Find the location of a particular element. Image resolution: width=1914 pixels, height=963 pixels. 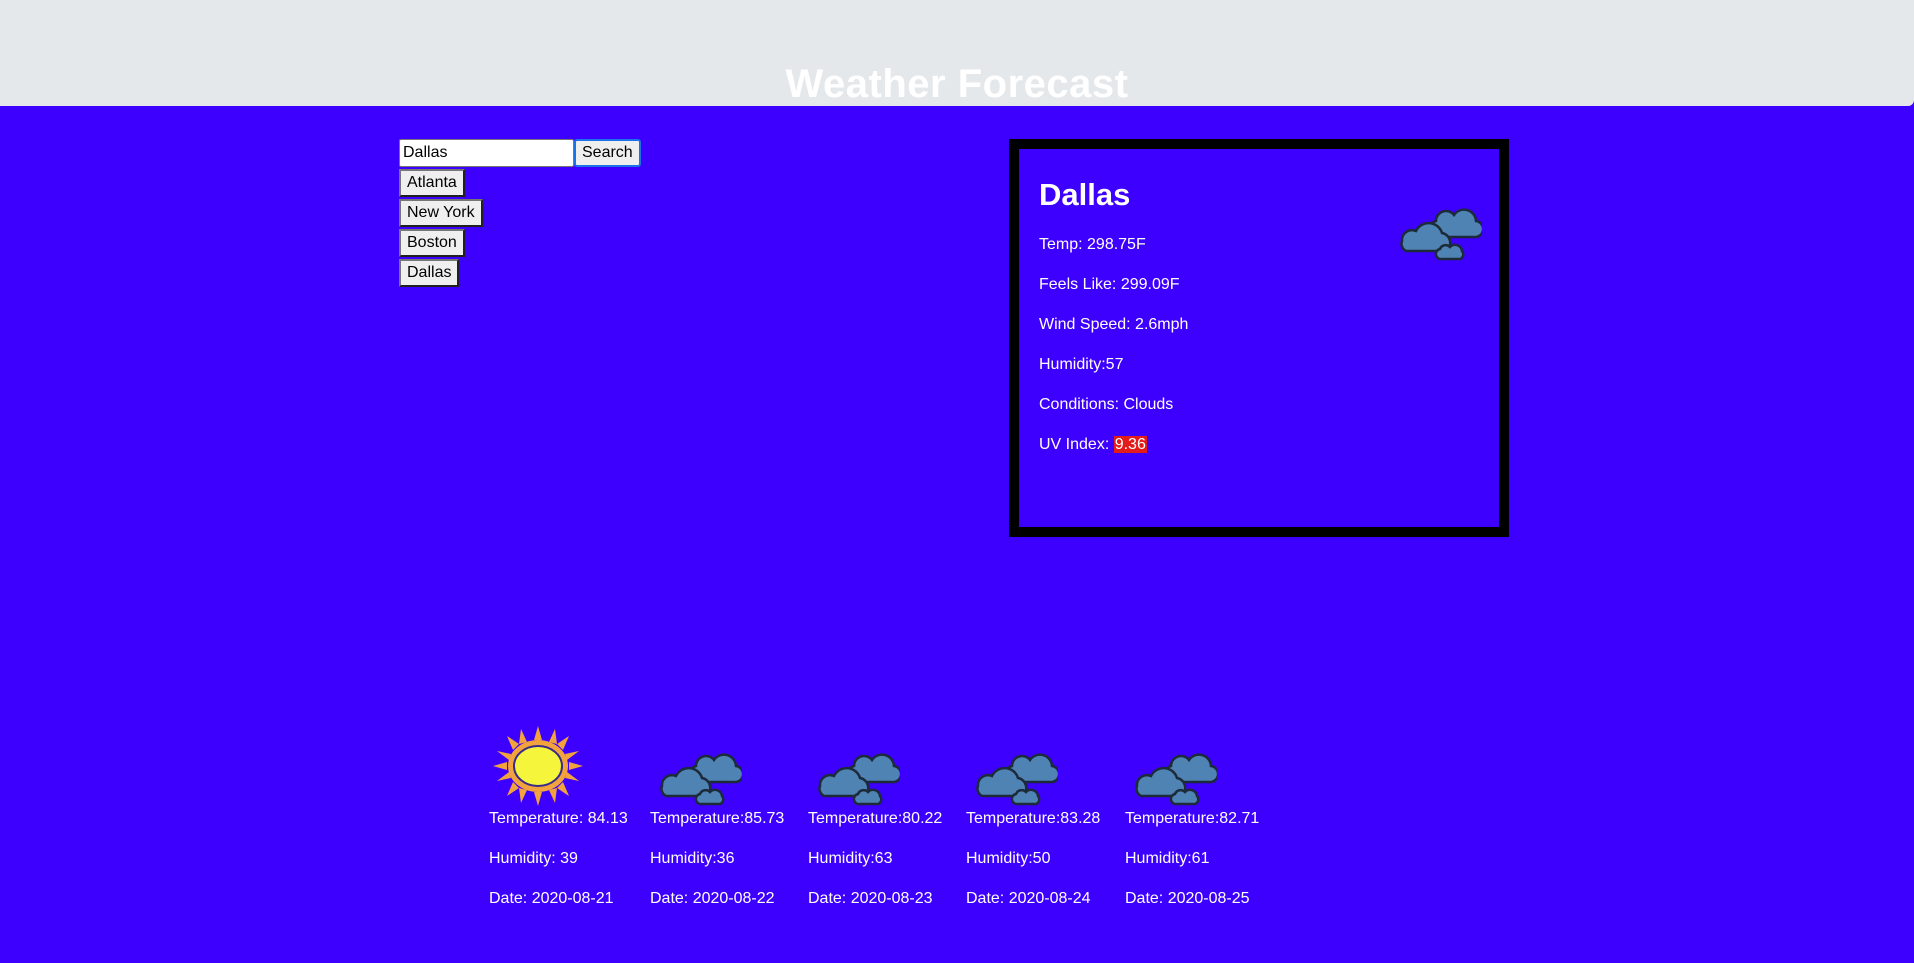

history-city-button: Atlanta is located at coordinates (432, 183).